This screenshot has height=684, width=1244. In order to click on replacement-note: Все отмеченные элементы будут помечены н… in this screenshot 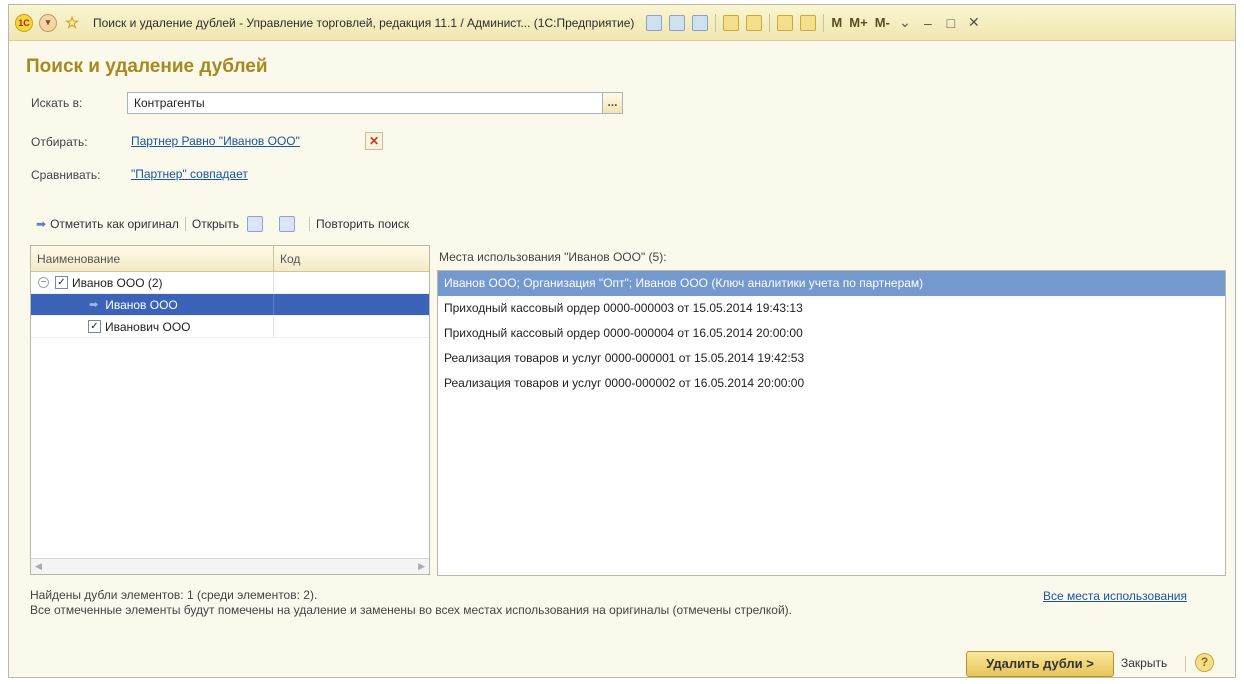, I will do `click(411, 610)`.